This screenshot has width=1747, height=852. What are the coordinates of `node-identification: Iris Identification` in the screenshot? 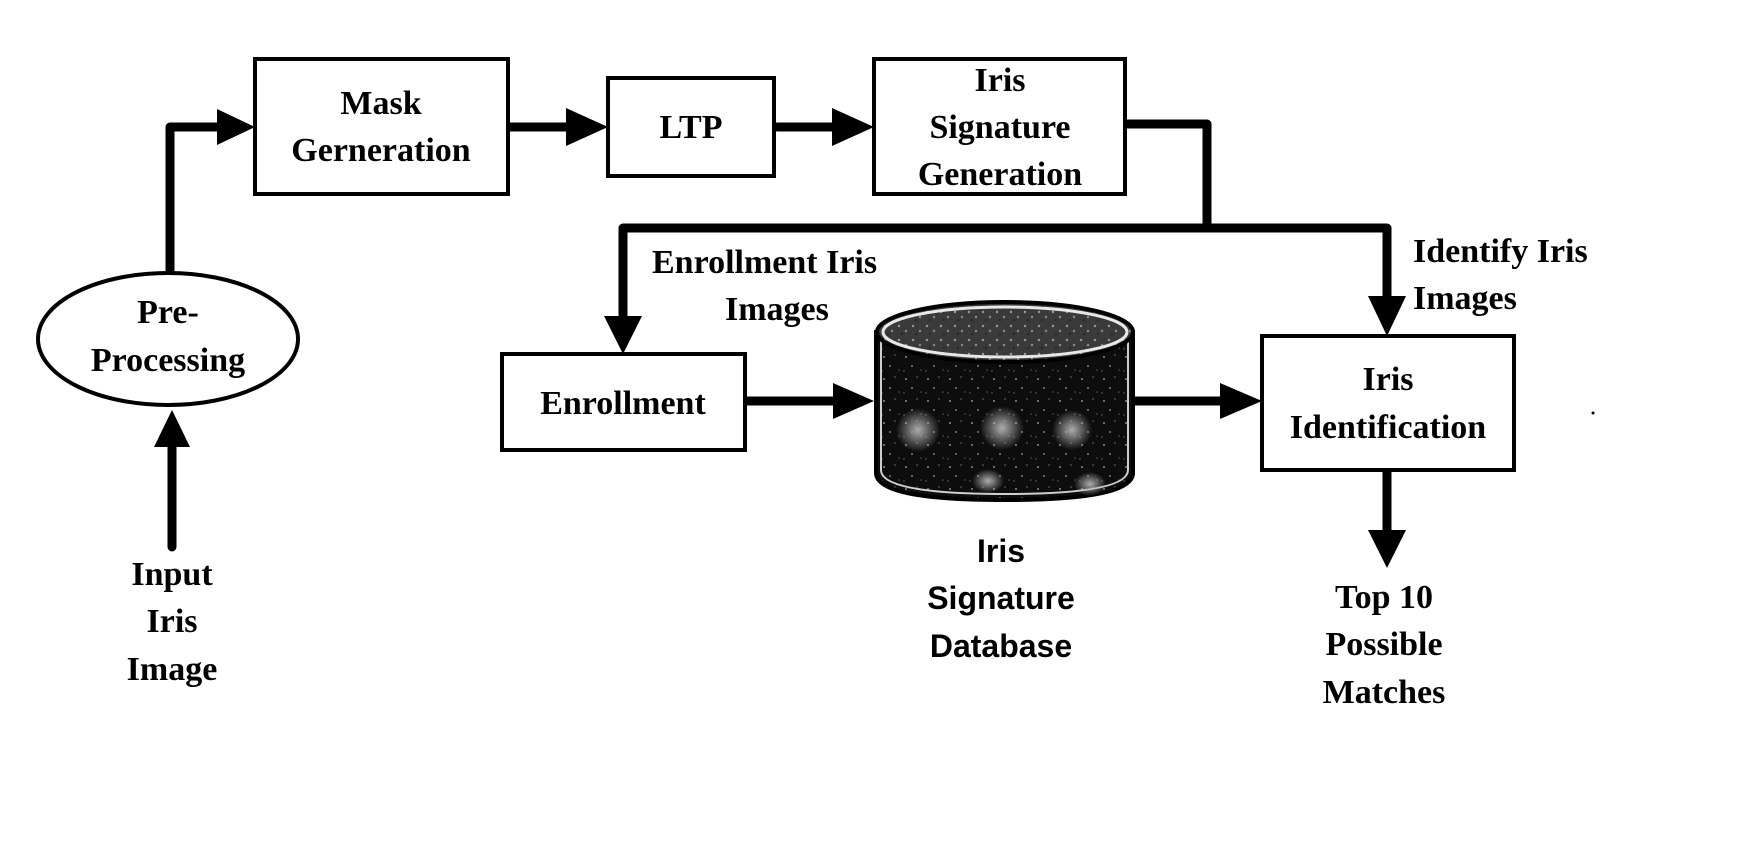 It's located at (1388, 403).